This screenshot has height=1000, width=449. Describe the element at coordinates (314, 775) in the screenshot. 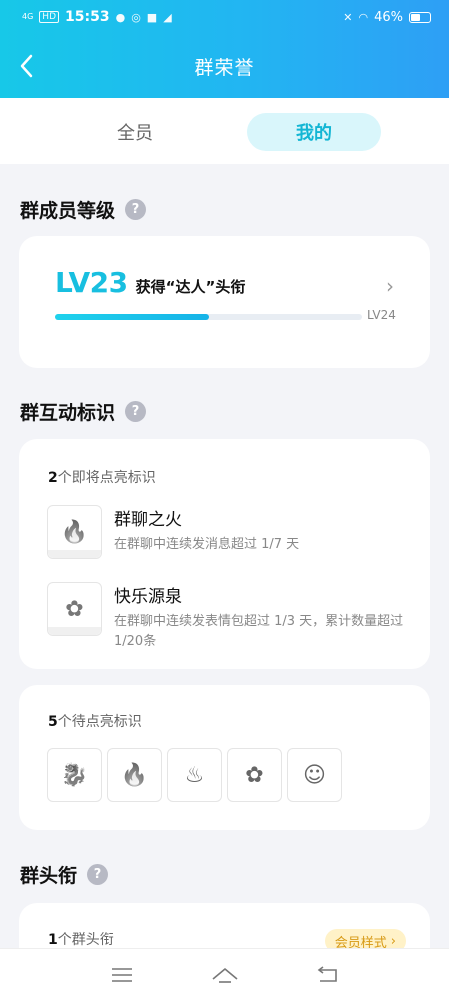

I see `elder-icon: ☺` at that location.